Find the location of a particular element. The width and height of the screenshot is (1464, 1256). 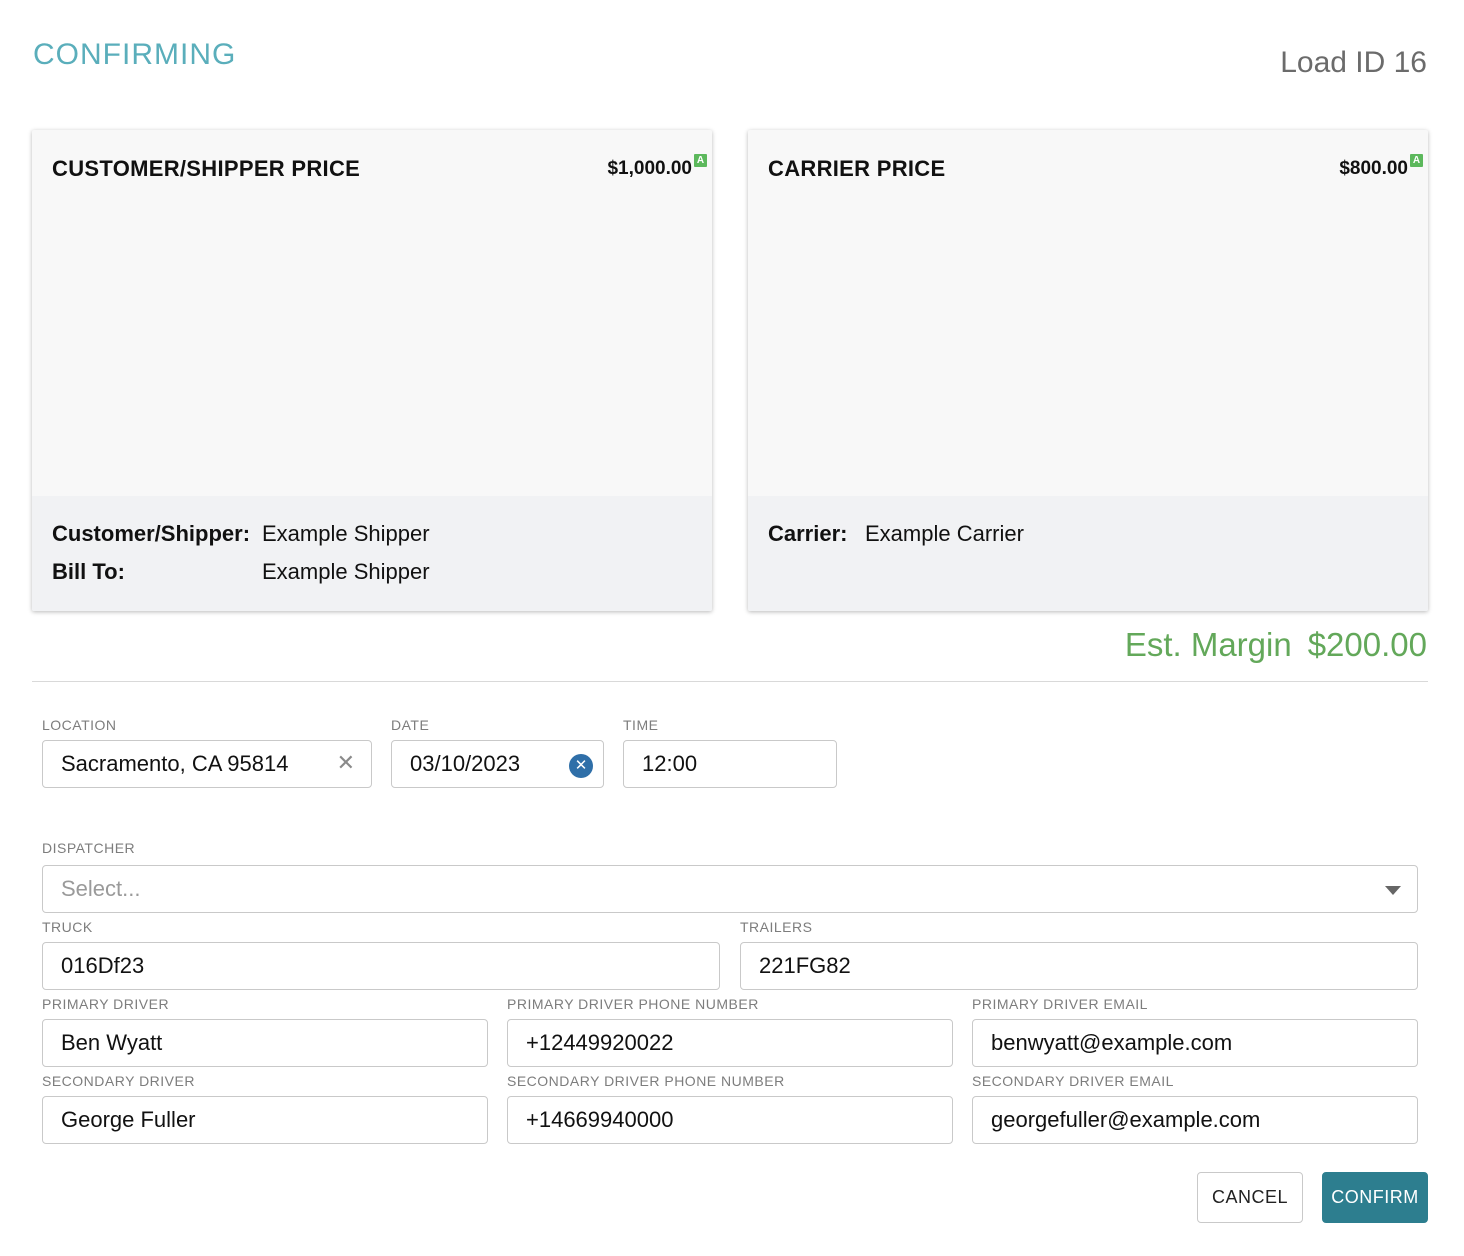

clear-date-icon: ✕ is located at coordinates (581, 766).